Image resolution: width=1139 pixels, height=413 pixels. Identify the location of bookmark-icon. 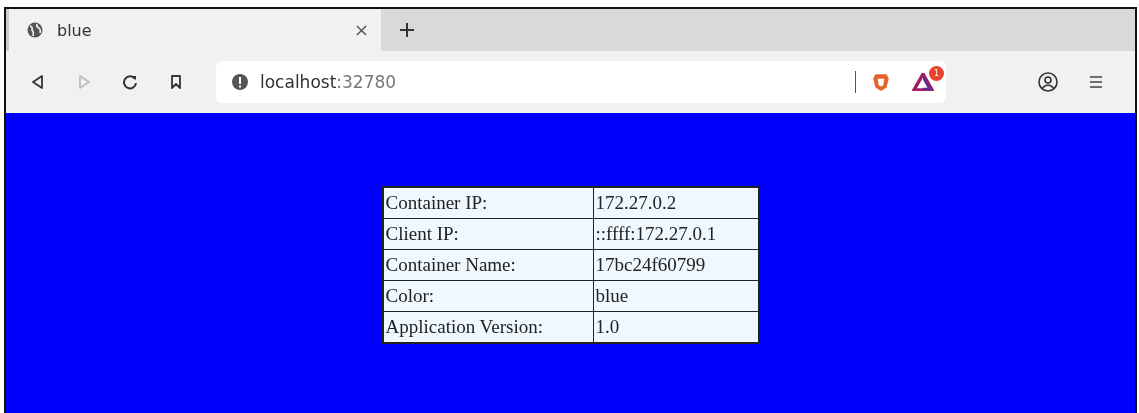
(176, 82).